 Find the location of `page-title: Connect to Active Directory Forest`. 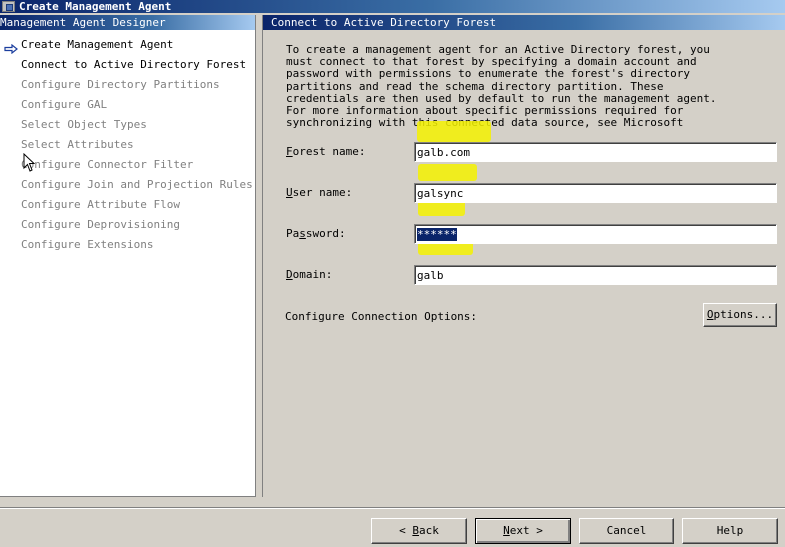

page-title: Connect to Active Directory Forest is located at coordinates (524, 22).